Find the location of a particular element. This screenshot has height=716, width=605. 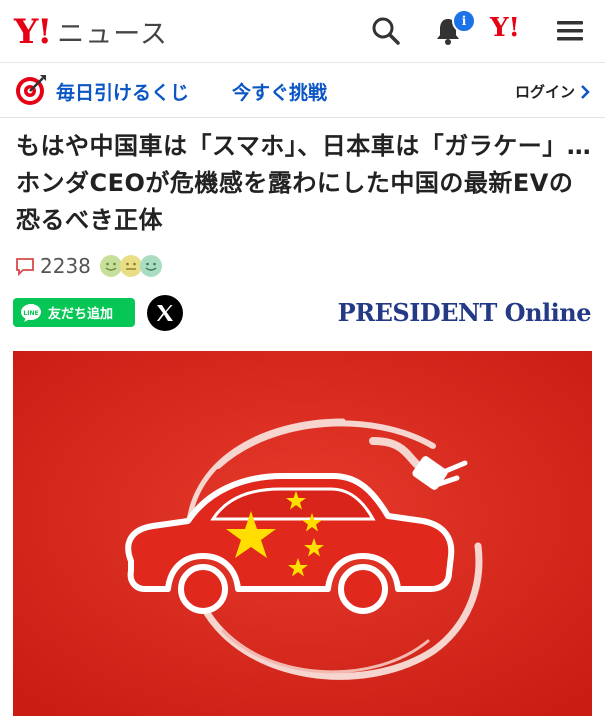

comment-count: 2238 is located at coordinates (65, 266).